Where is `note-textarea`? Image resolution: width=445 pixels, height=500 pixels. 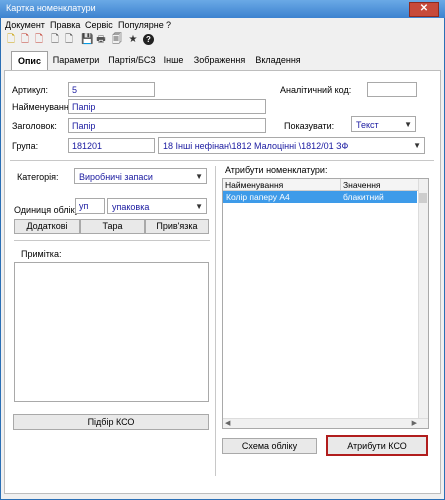 note-textarea is located at coordinates (111, 332).